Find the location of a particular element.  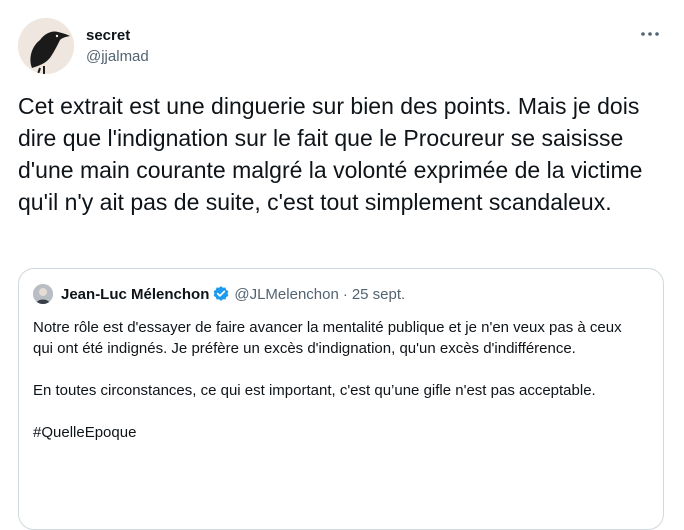

more-horizontal-icon is located at coordinates (650, 34).